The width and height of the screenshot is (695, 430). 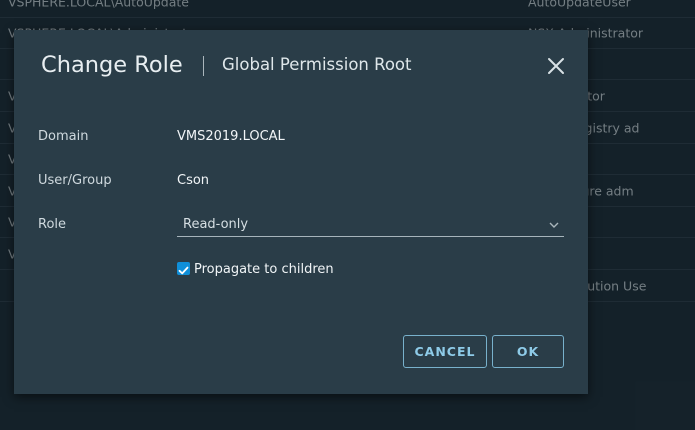 I want to click on dialog-subtitle: Global Permission Root, so click(x=317, y=64).